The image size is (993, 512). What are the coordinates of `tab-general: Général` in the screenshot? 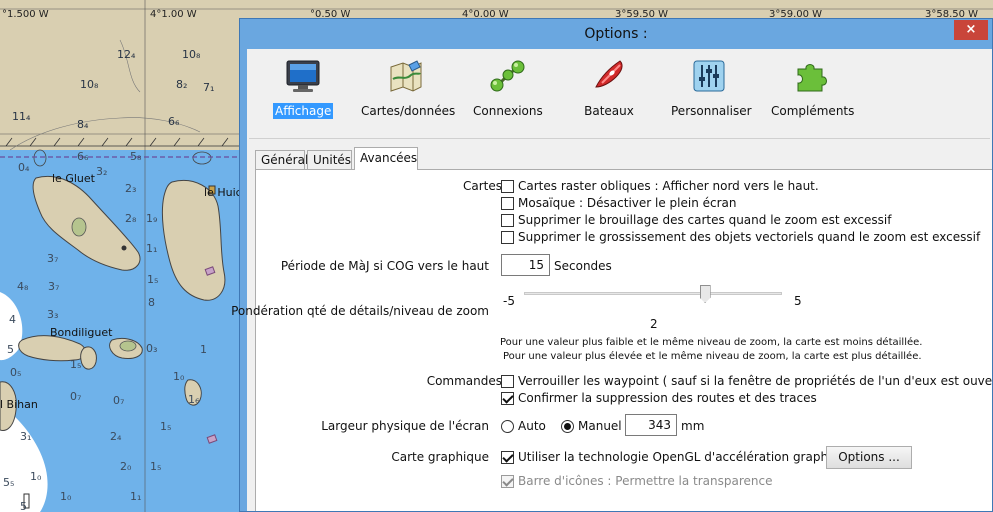 It's located at (281, 159).